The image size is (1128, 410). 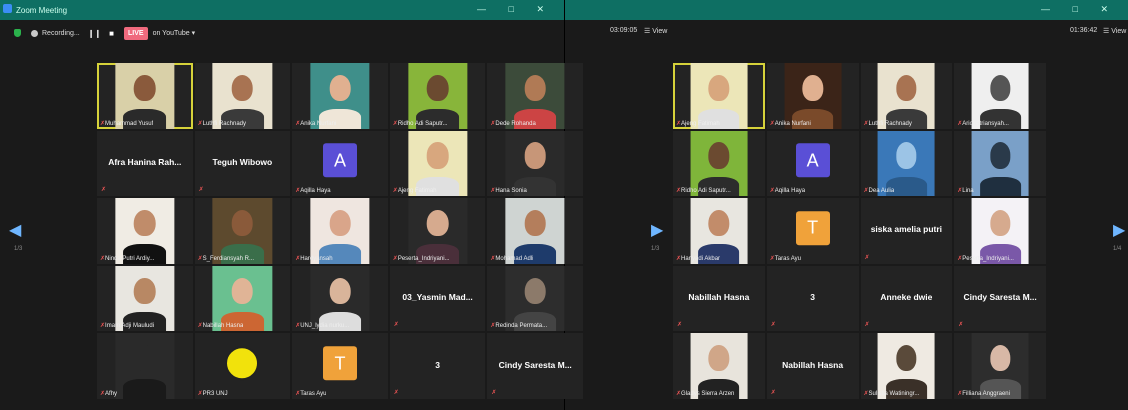 I want to click on participant-tile: 03_Yasmin Mad... ✗, so click(x=437, y=298).